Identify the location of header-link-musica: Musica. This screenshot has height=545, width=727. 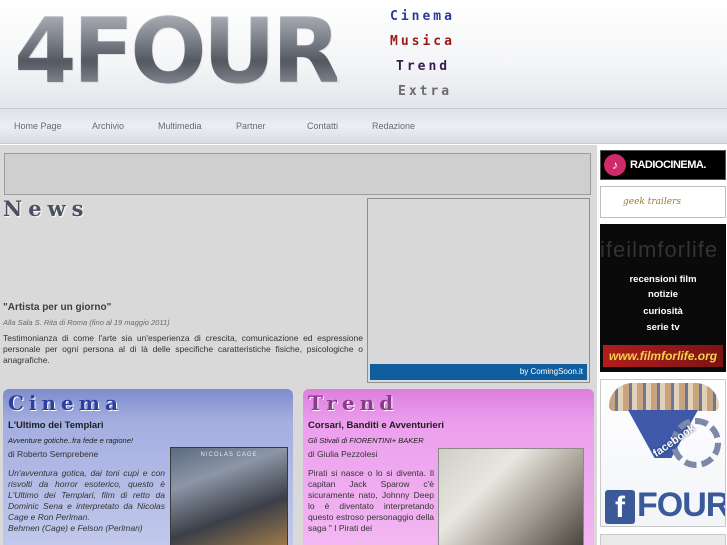
(422, 41).